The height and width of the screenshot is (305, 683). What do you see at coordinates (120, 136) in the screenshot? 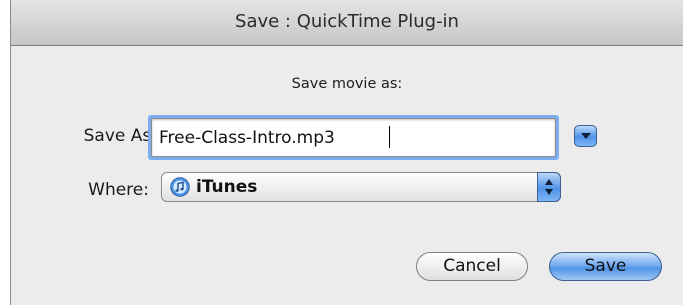
I see `save-as-label: Save As:` at bounding box center [120, 136].